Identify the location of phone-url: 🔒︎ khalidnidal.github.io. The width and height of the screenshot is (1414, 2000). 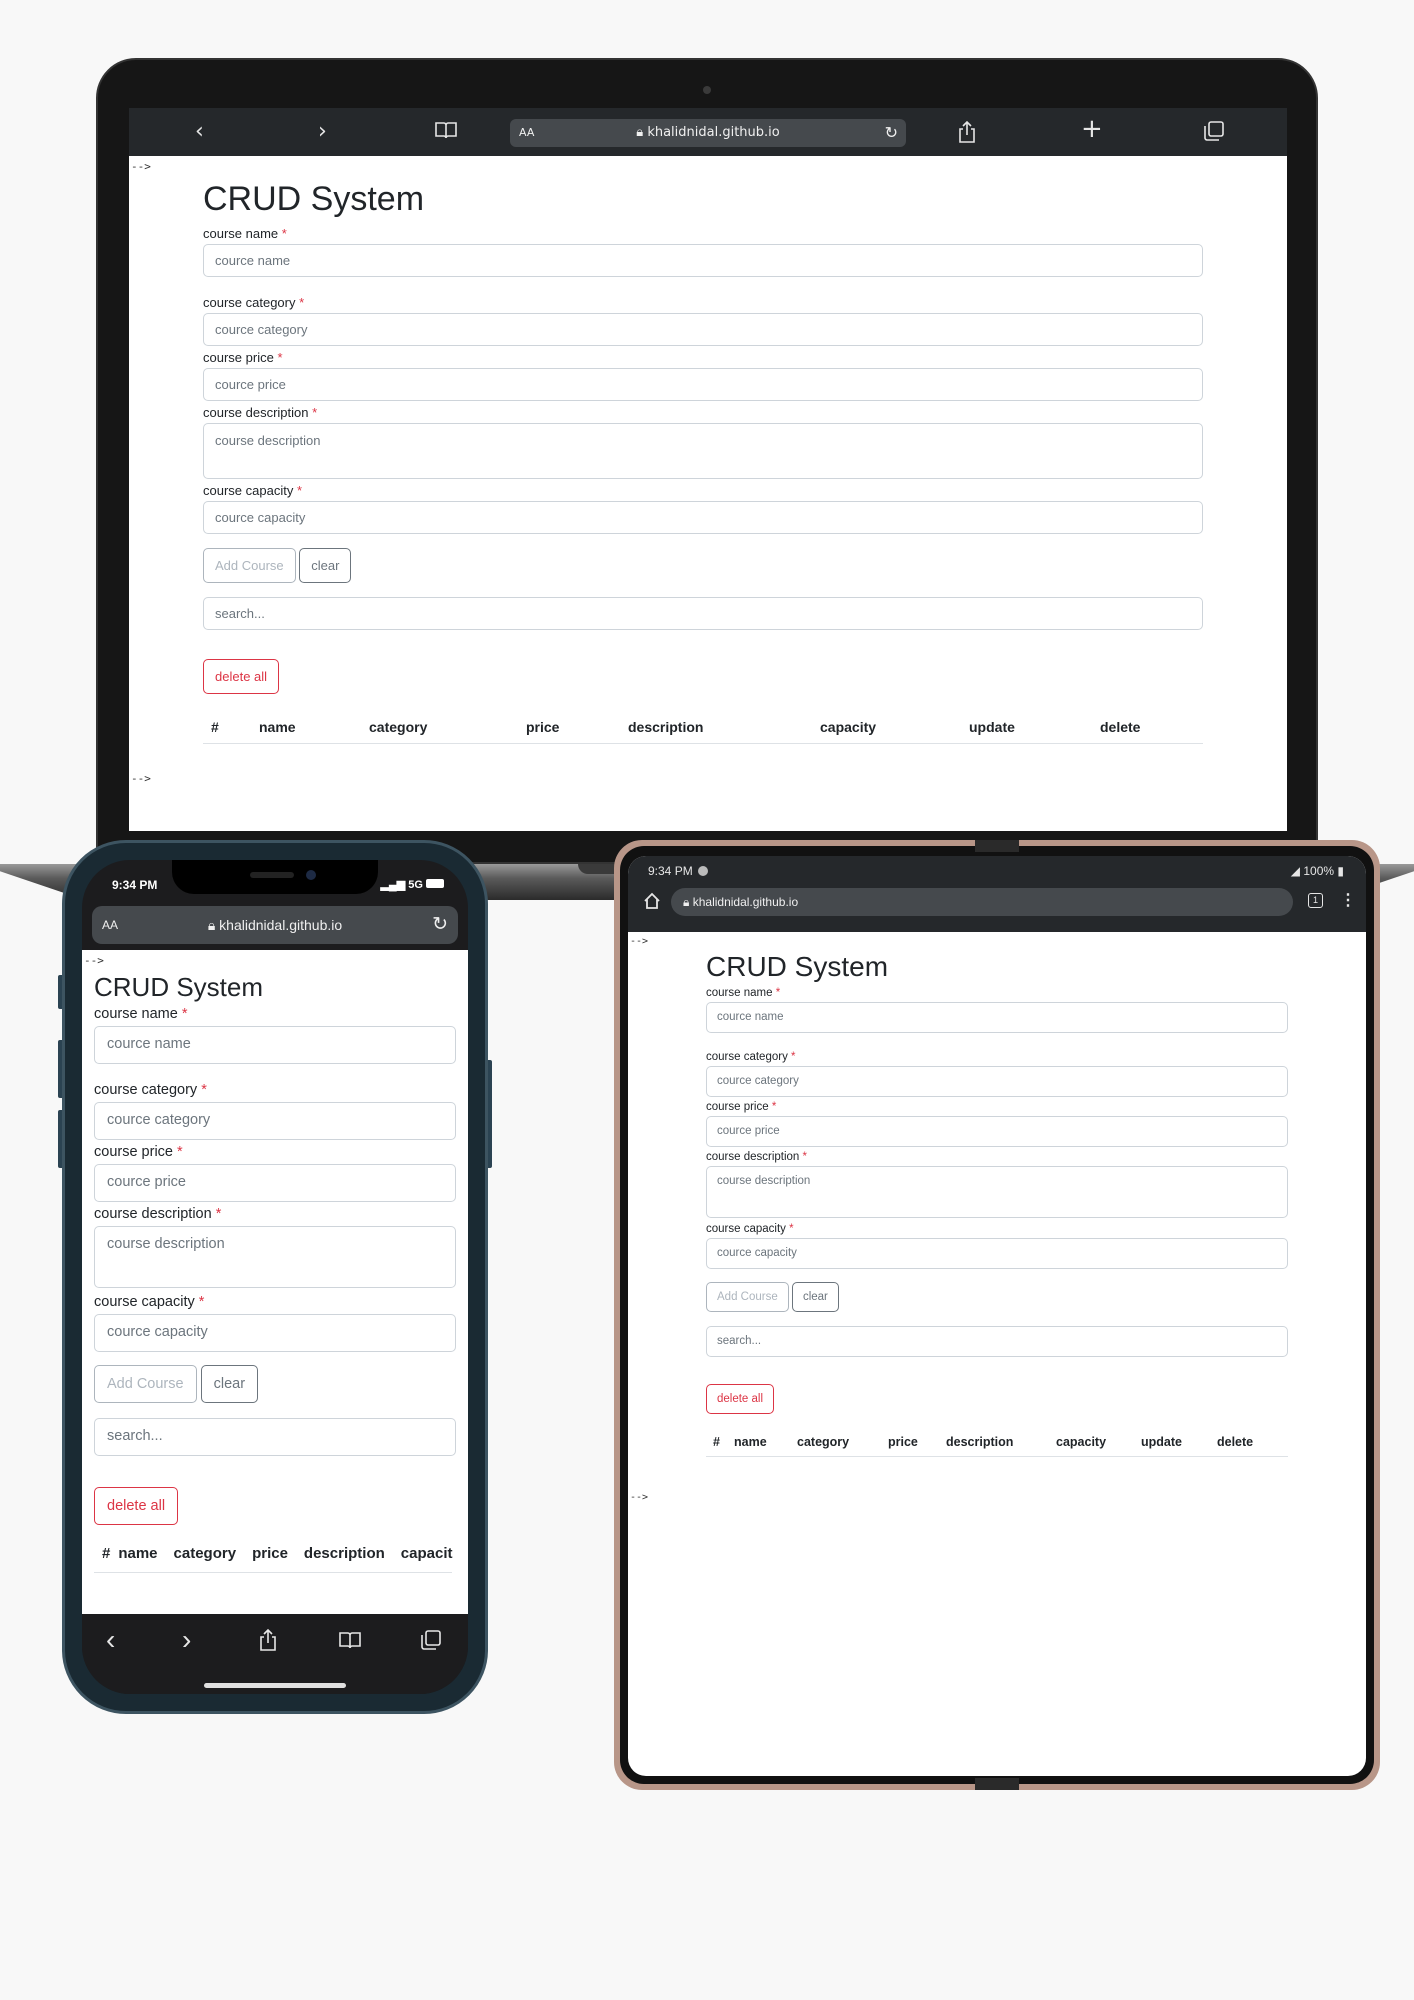
(275, 925).